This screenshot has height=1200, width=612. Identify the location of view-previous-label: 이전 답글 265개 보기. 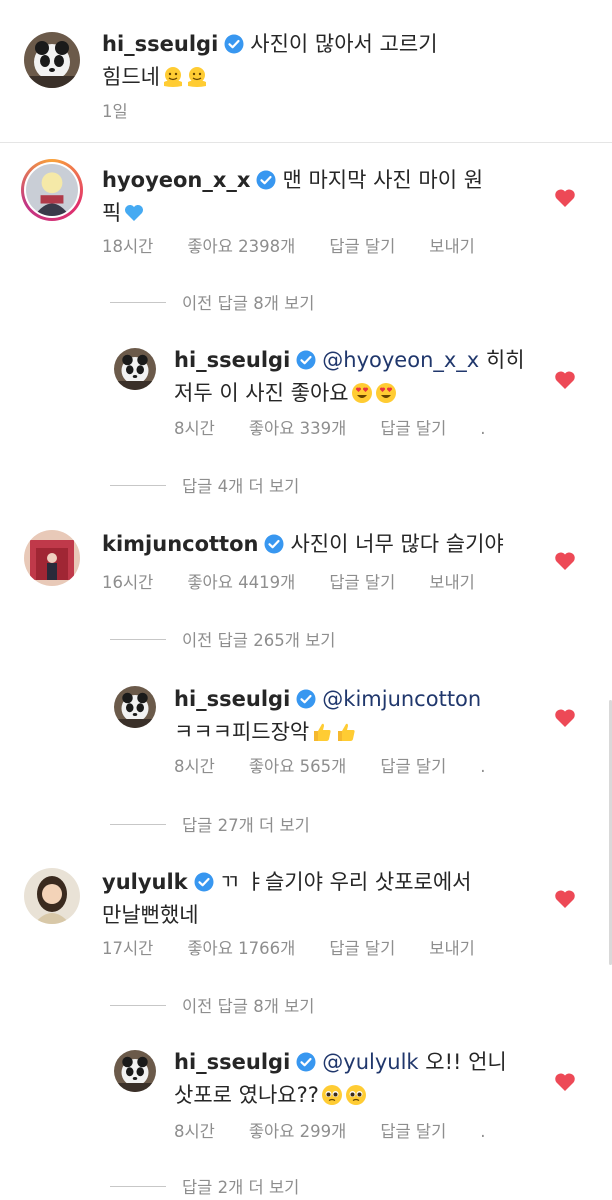
(259, 640).